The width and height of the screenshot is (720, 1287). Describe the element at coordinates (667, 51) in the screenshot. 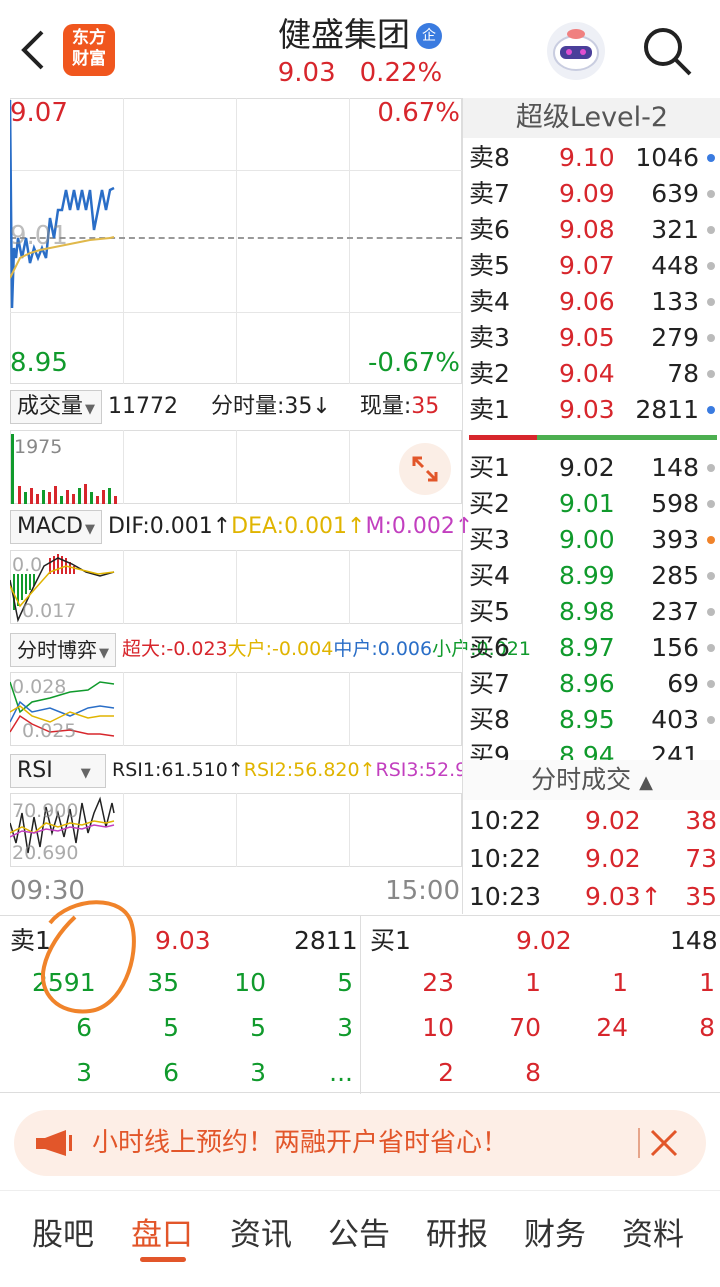

I see `search-icon` at that location.